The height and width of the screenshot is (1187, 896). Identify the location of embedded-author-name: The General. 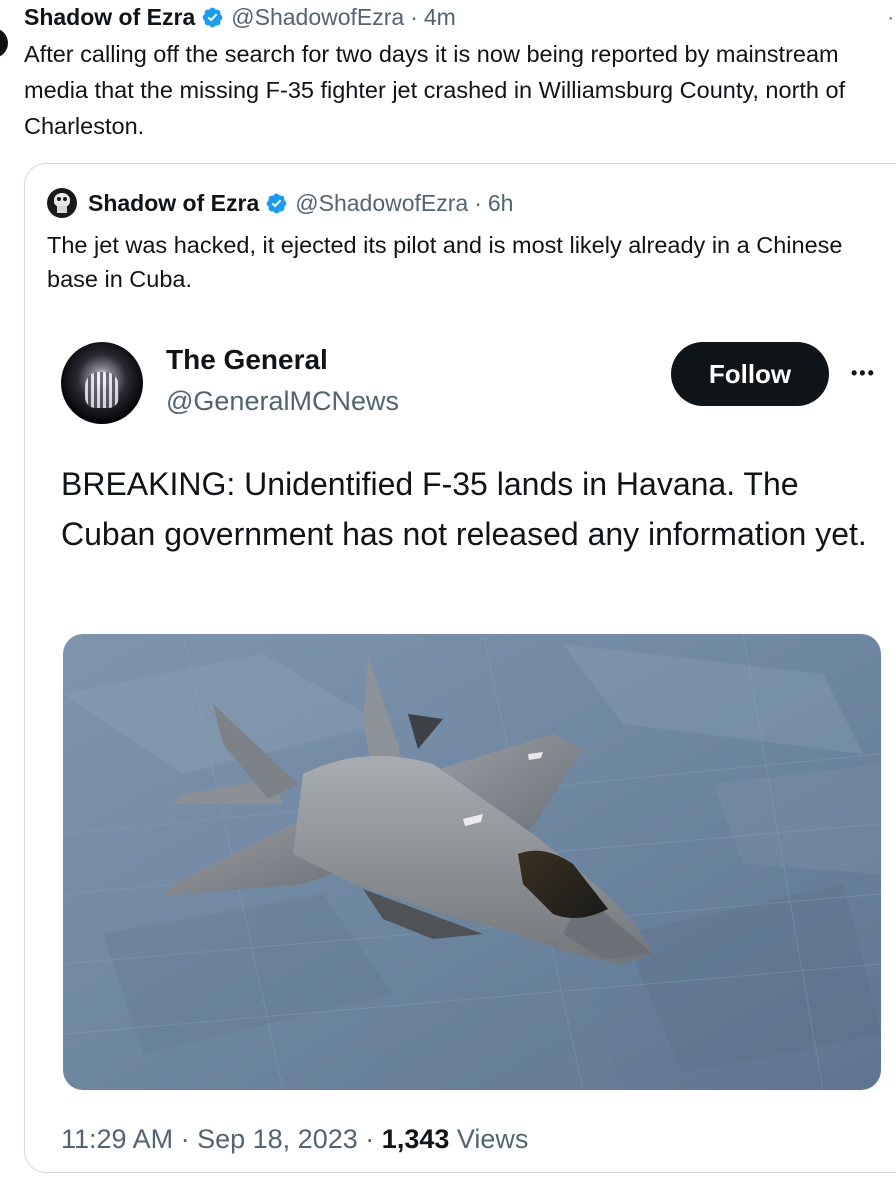
(247, 359).